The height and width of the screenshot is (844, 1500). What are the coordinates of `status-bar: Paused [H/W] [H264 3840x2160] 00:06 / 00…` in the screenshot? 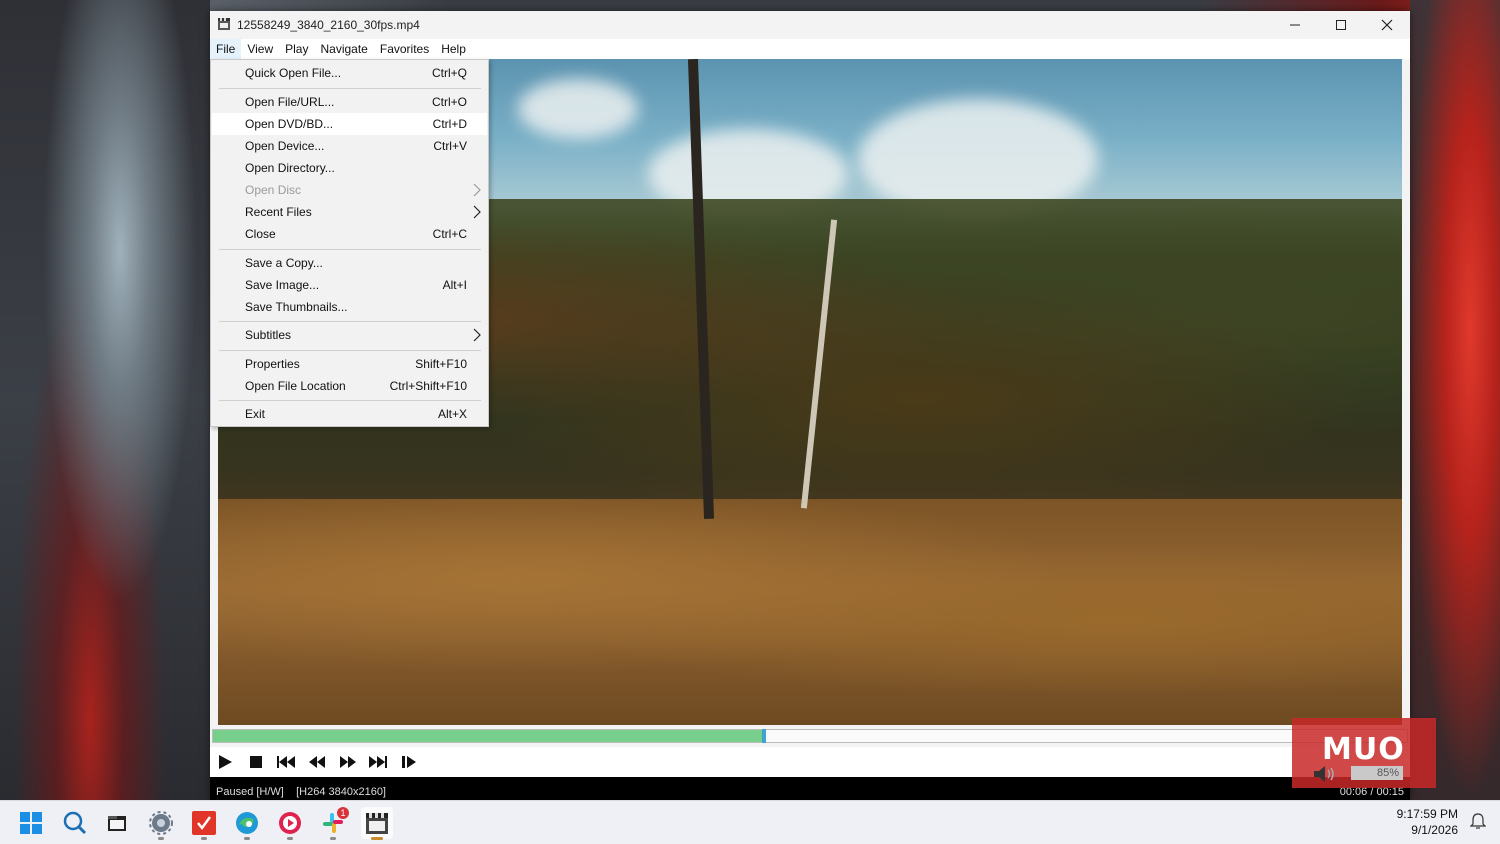 It's located at (810, 788).